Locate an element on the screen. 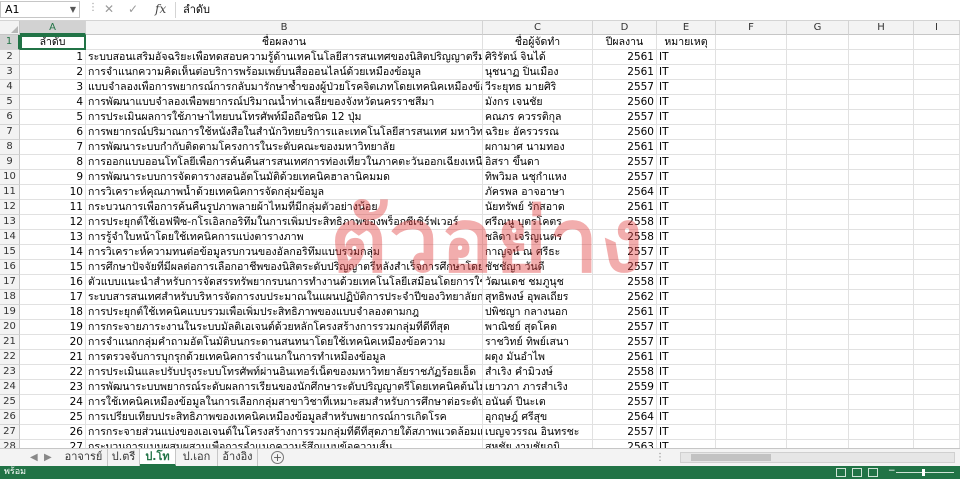 The image size is (960, 479). table-cell: นุชนาฏ ปิ่นเมือง is located at coordinates (538, 72).